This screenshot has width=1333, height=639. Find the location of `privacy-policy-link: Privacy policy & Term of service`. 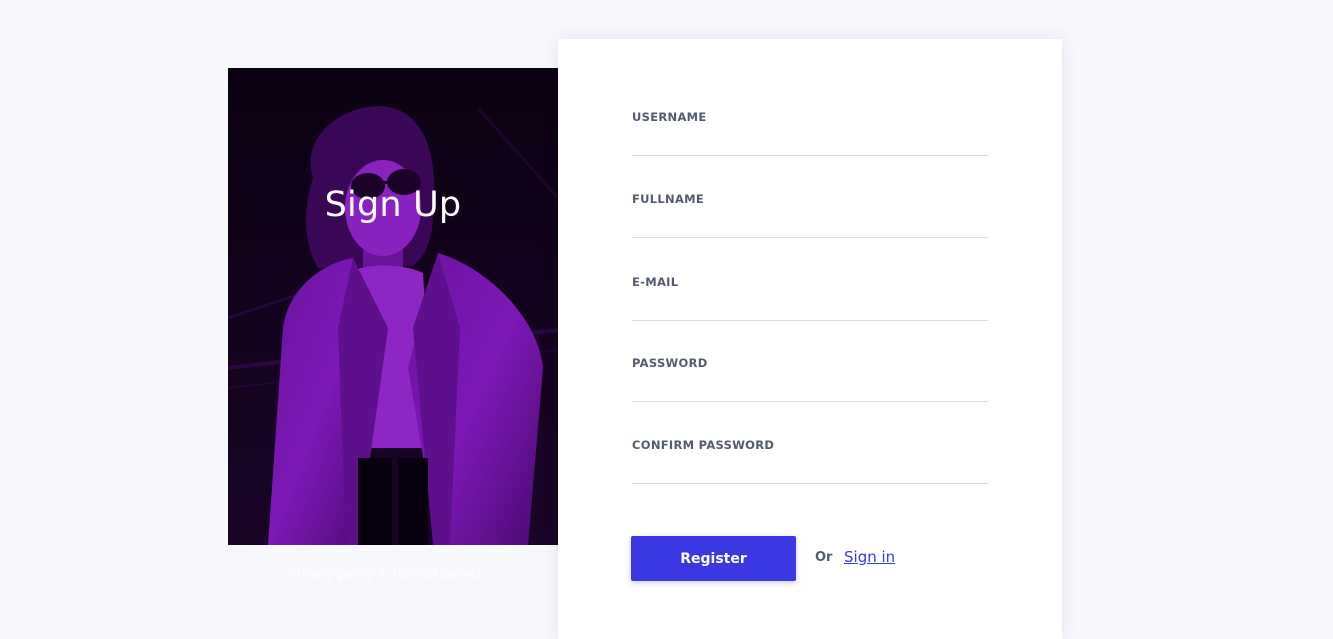

privacy-policy-link: Privacy policy & Term of service is located at coordinates (392, 578).